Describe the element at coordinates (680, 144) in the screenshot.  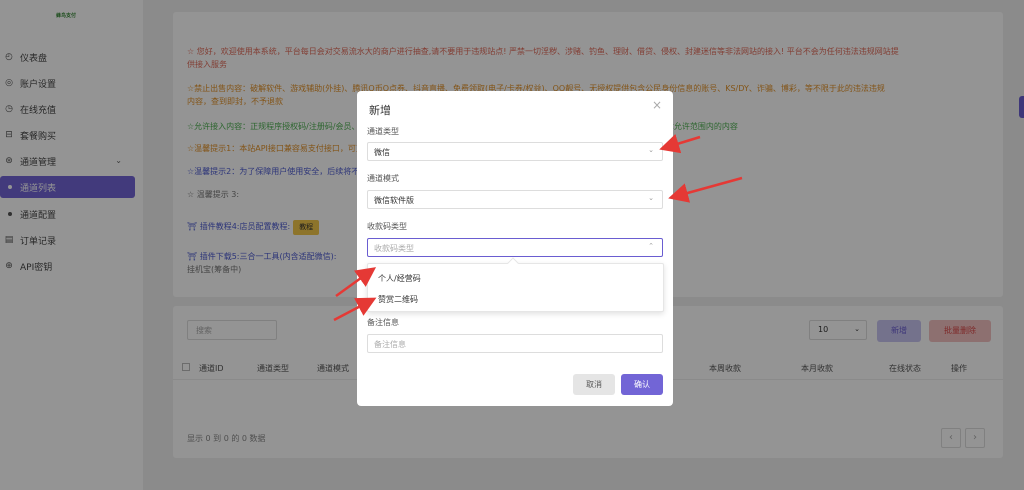
I see `arrow-to-channel-type` at that location.